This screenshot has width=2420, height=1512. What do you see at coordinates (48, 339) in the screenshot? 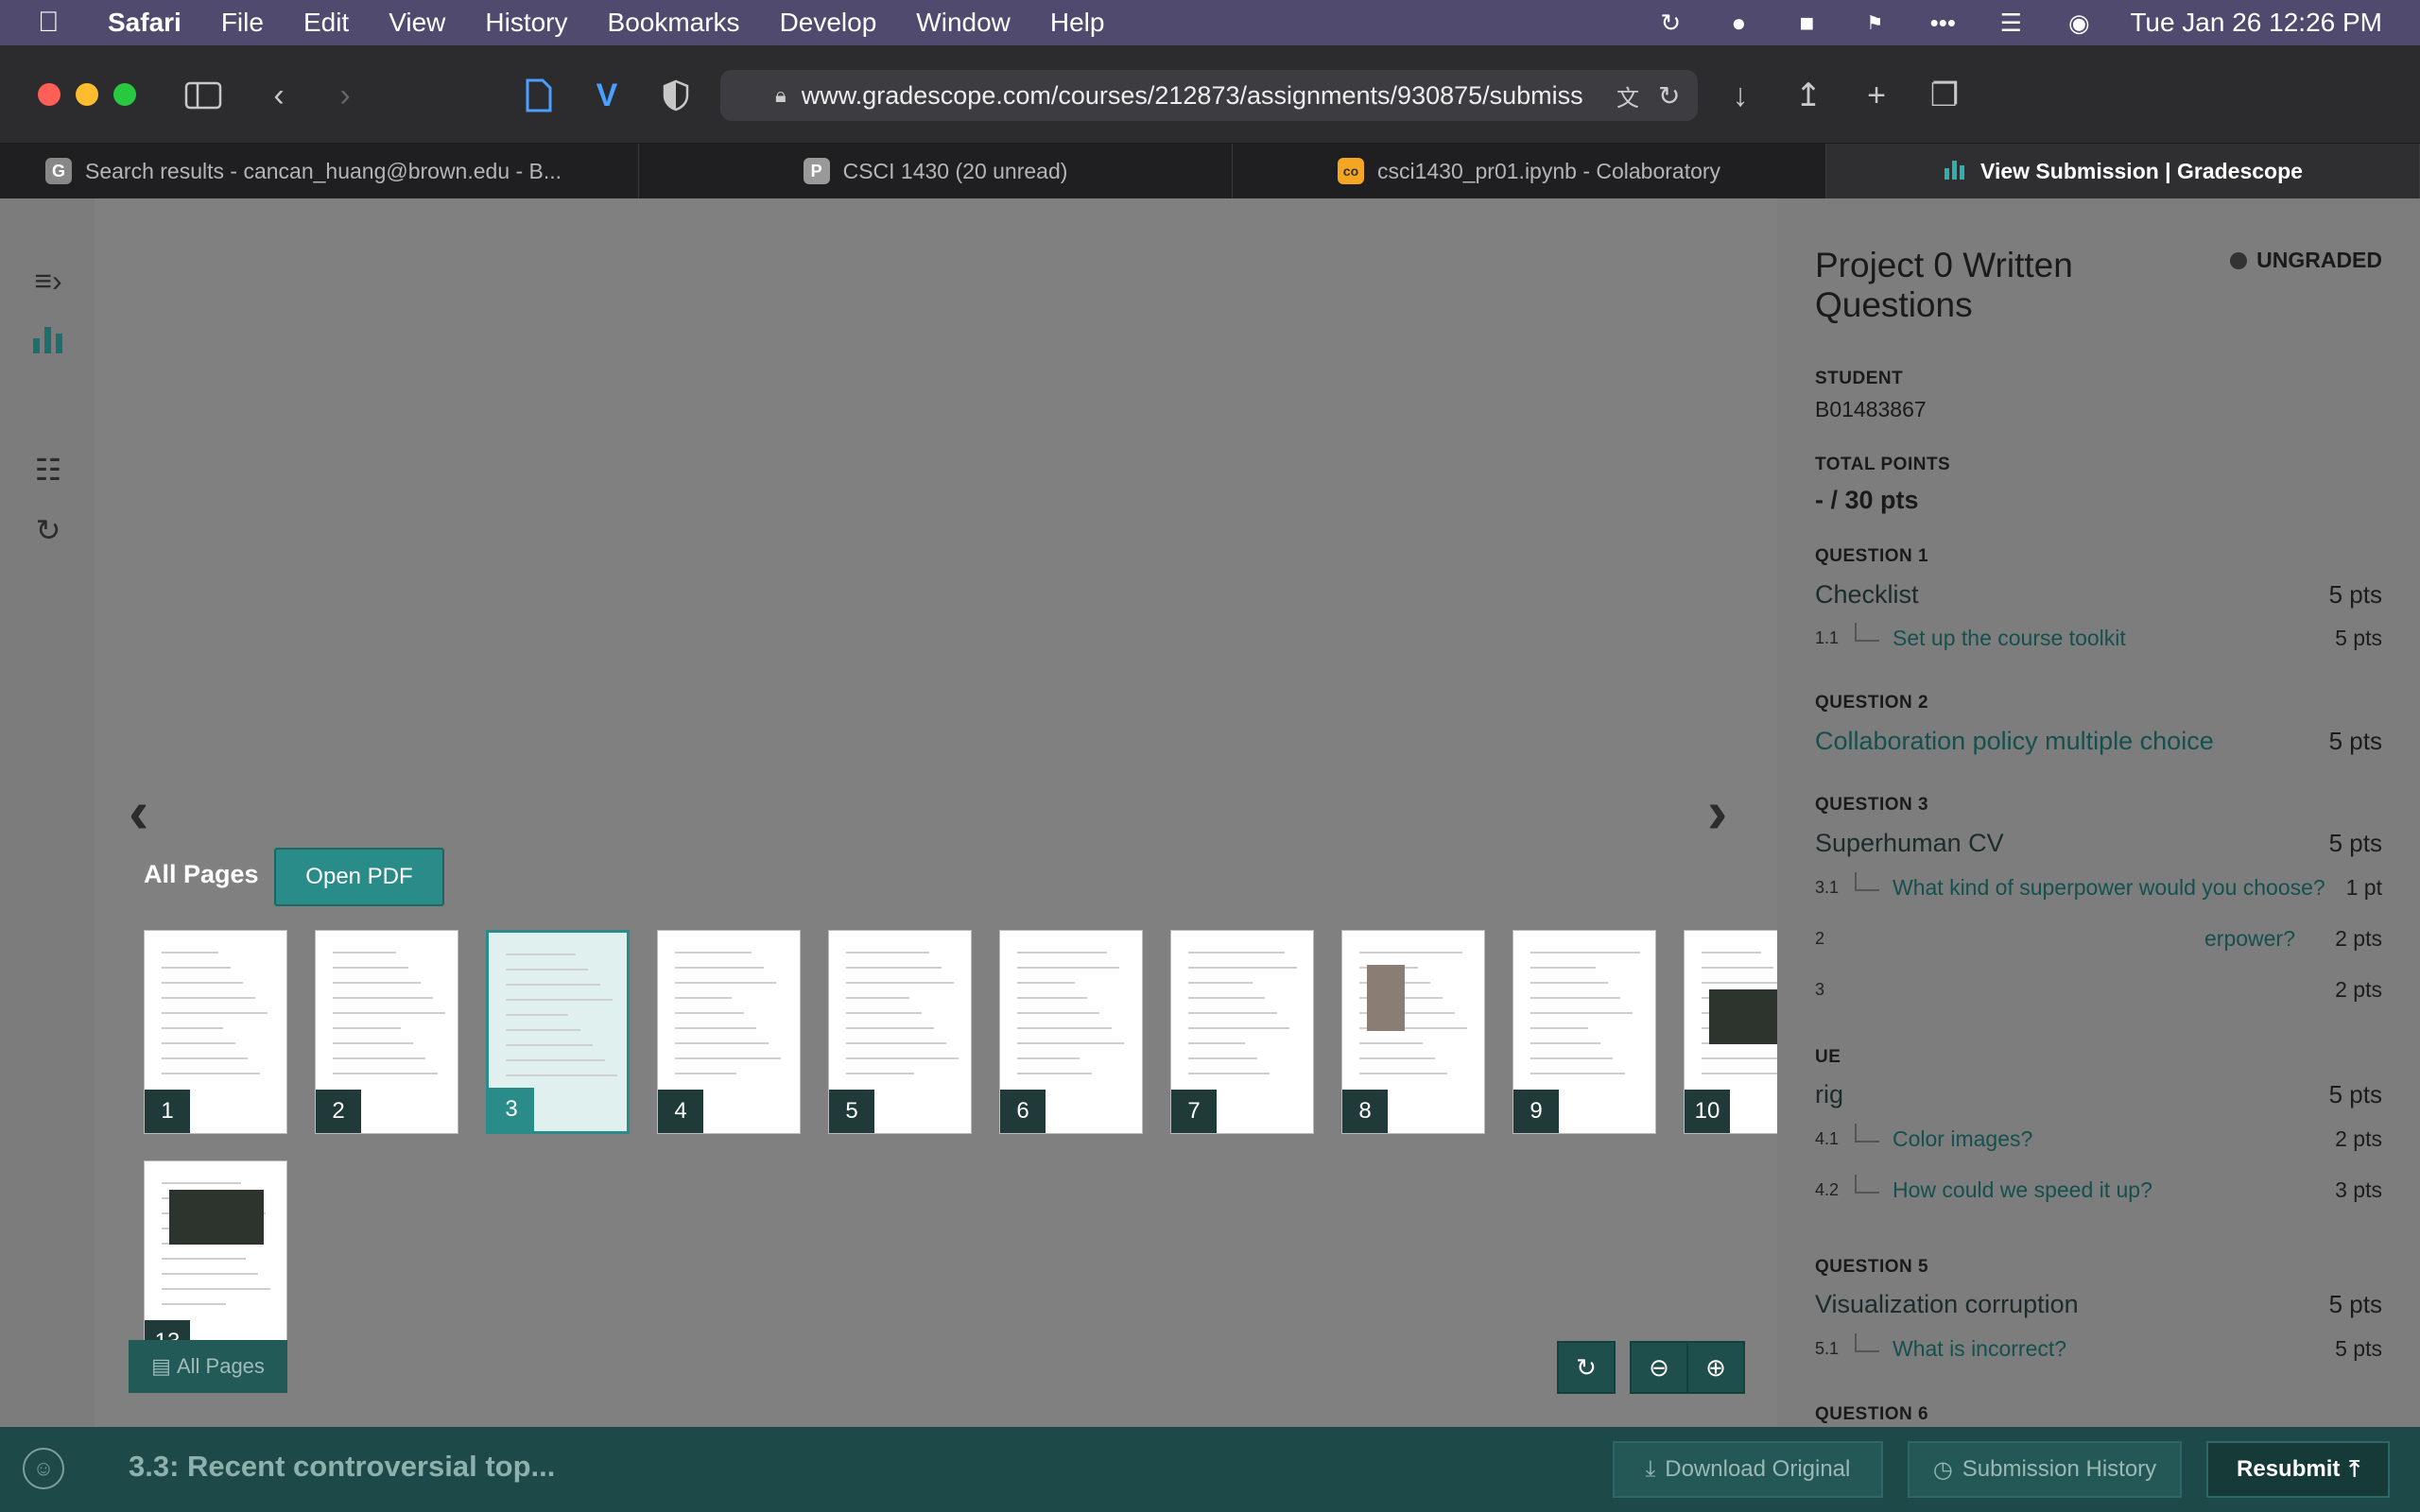
I see `gradescope-logo-icon` at bounding box center [48, 339].